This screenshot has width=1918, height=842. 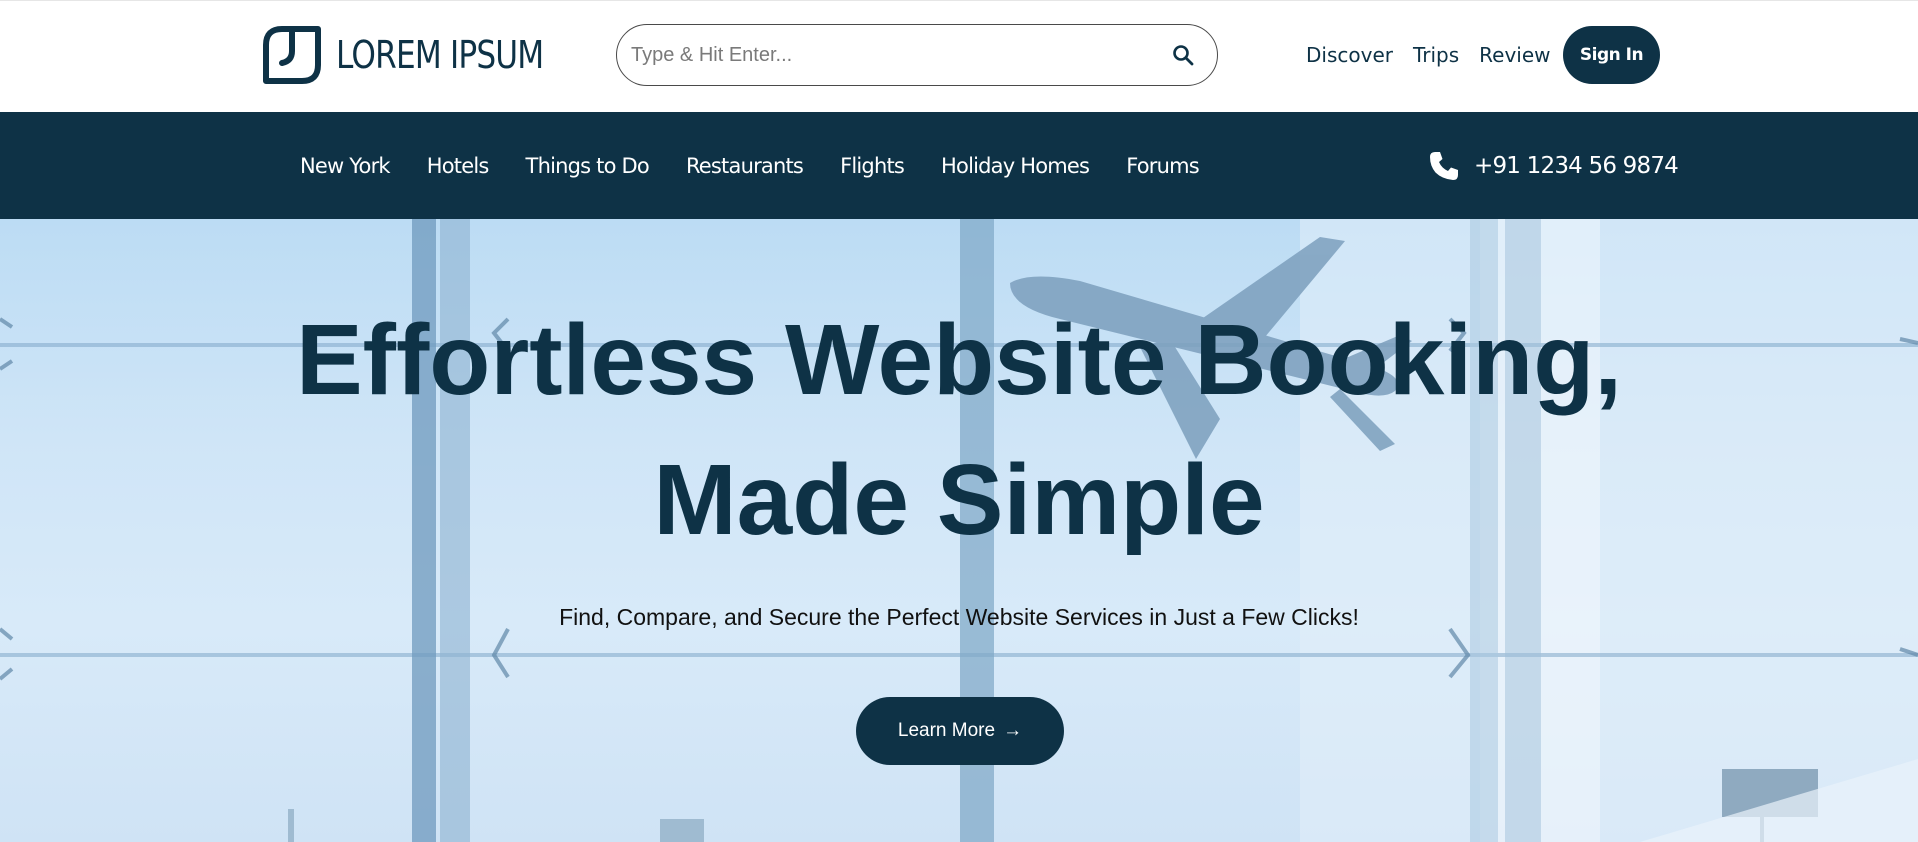 I want to click on top-links: Discover Trips Review, so click(x=1428, y=55).